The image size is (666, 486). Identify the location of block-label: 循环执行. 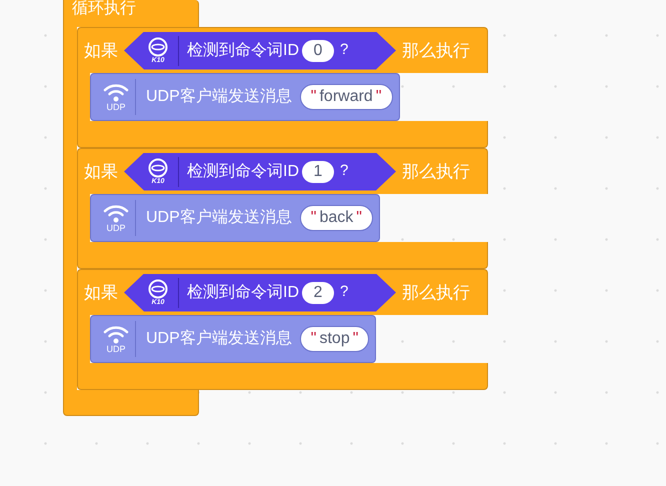
(104, 9).